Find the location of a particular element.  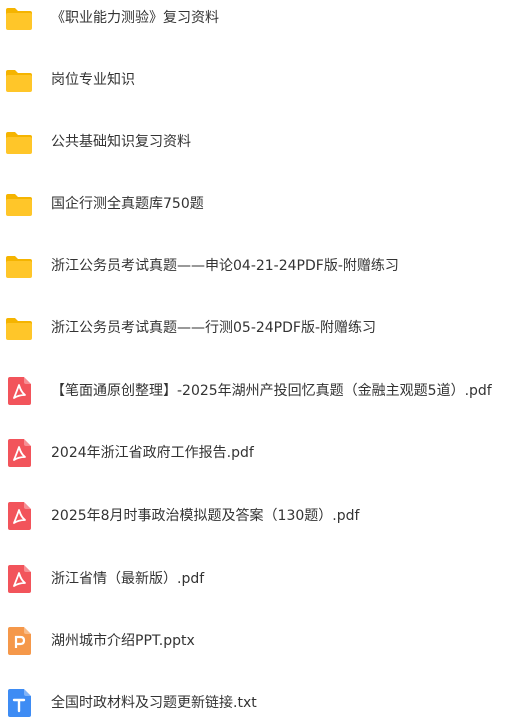

file-row-5: 浙江公务员考试真题——行测05-24PDF版-附赠练习 is located at coordinates (260, 328).